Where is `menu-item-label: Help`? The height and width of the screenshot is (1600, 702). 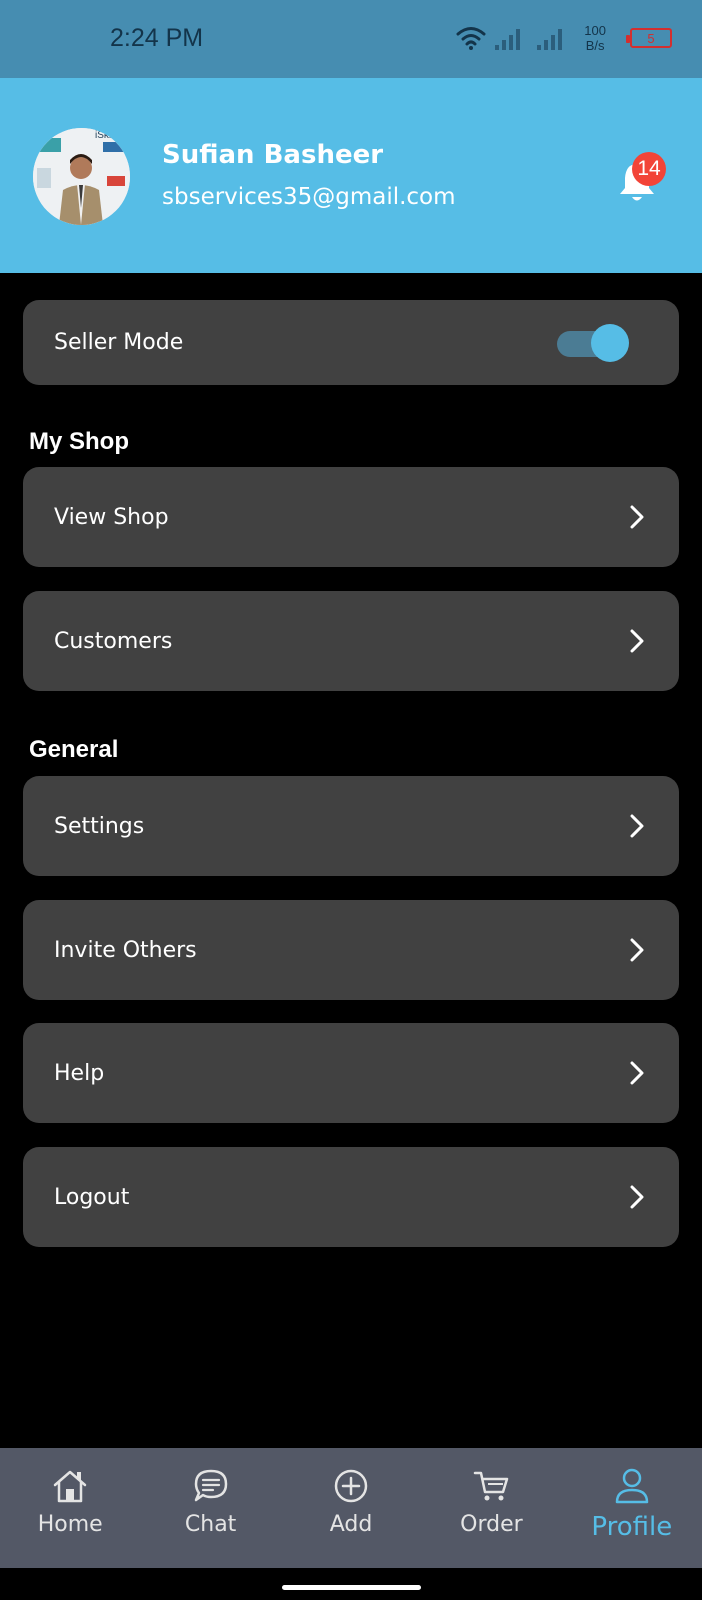 menu-item-label: Help is located at coordinates (79, 1073).